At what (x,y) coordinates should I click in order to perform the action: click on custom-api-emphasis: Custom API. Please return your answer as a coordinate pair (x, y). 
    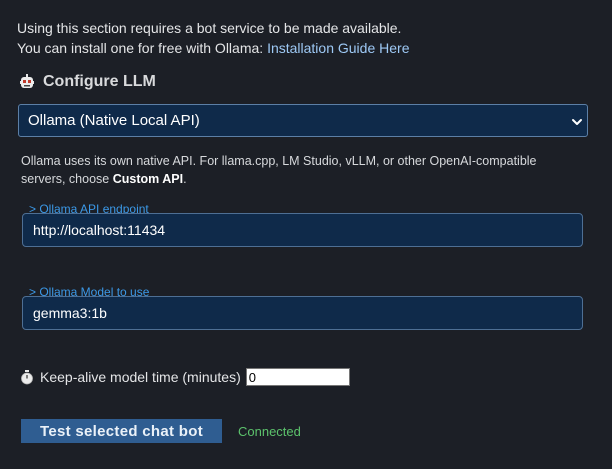
    Looking at the image, I should click on (148, 179).